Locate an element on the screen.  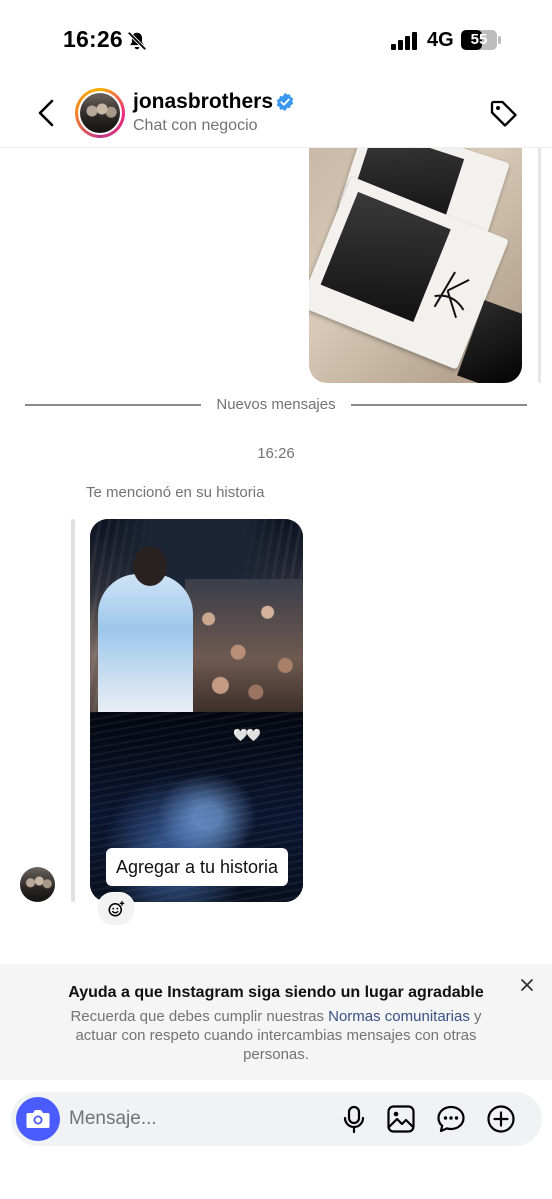
network-type: 4G is located at coordinates (440, 40).